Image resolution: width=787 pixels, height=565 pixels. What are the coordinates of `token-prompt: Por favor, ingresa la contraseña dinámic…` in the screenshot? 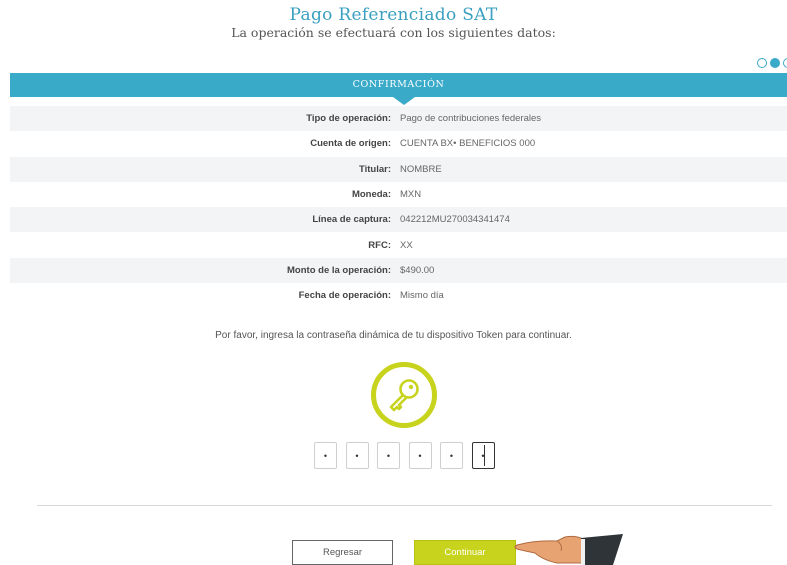 It's located at (393, 335).